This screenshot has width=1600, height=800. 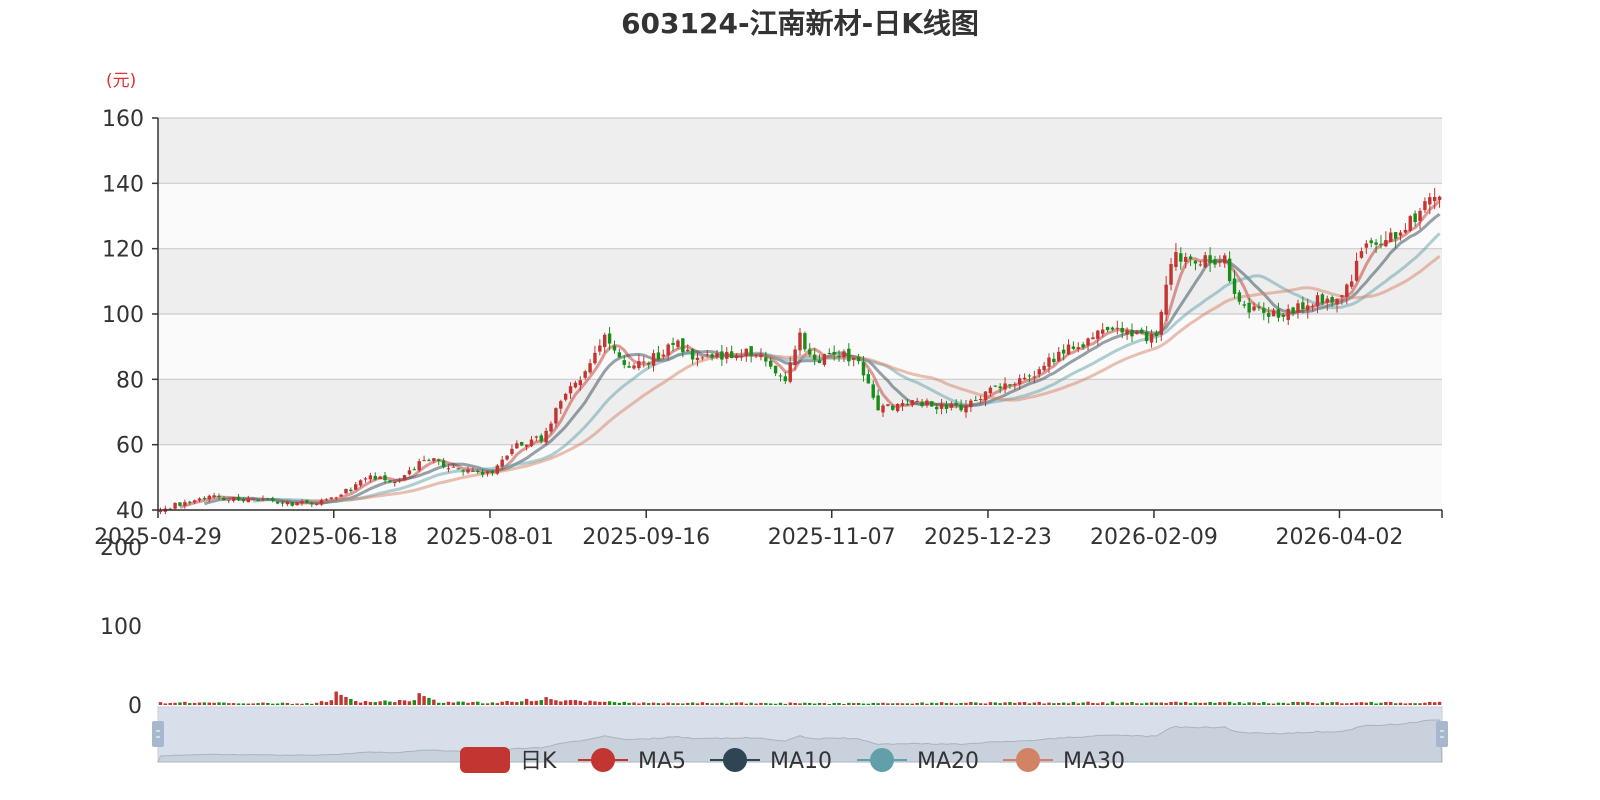 I want to click on slider-handle-right, so click(x=1442, y=734).